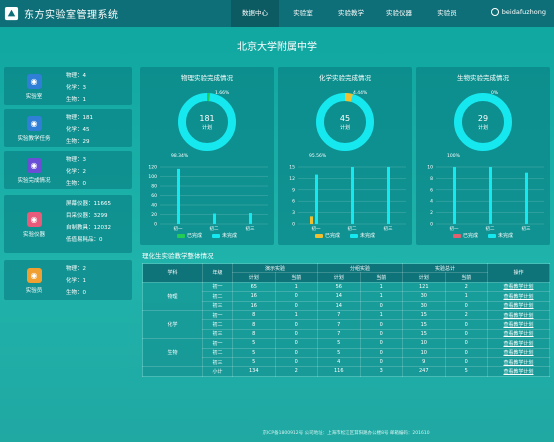 Image resolution: width=554 pixels, height=442 pixels. What do you see at coordinates (424, 352) in the screenshot?
I see `cell-value: 10` at bounding box center [424, 352].